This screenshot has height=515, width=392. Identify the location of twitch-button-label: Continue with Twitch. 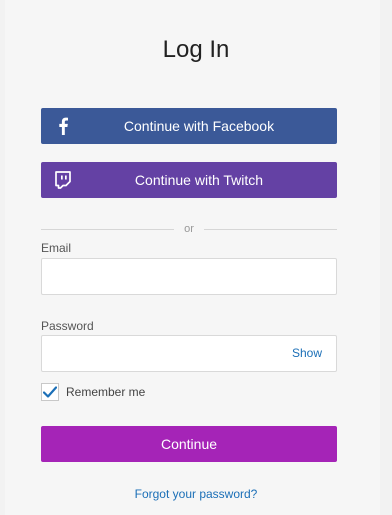
(199, 180).